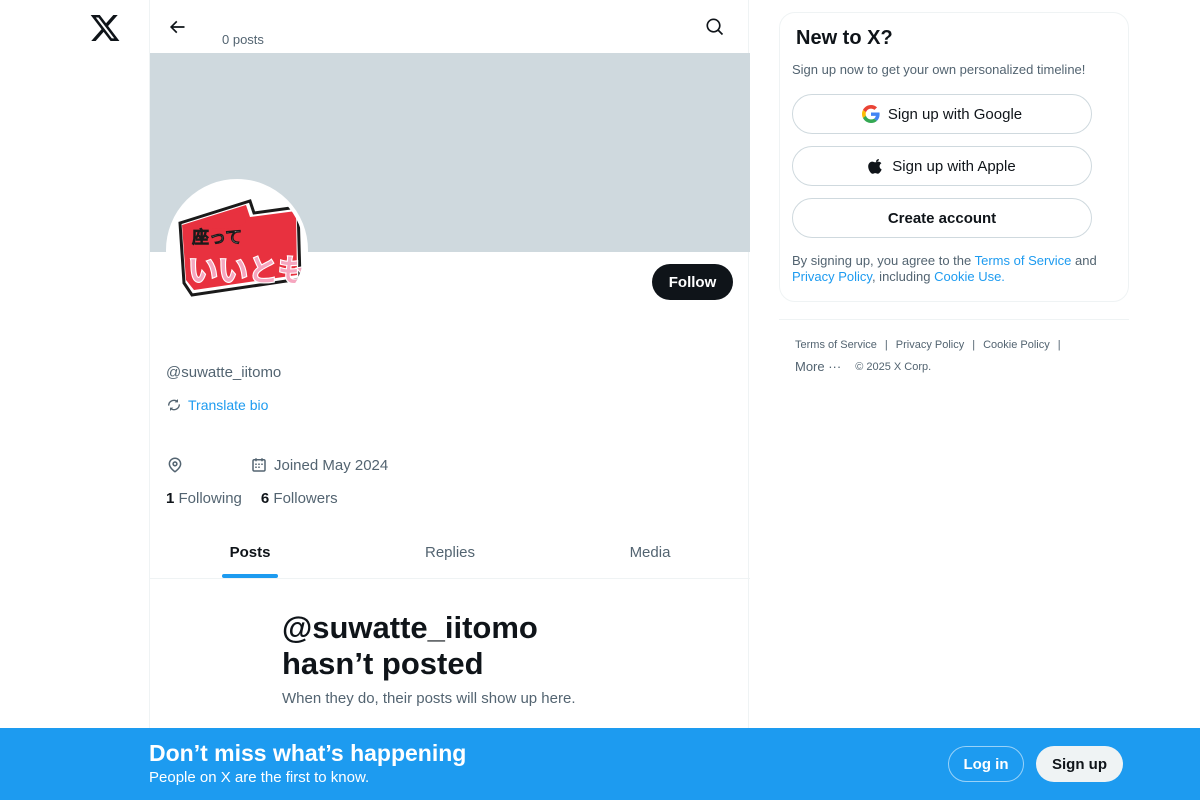  What do you see at coordinates (210, 498) in the screenshot?
I see `following-label: Following` at bounding box center [210, 498].